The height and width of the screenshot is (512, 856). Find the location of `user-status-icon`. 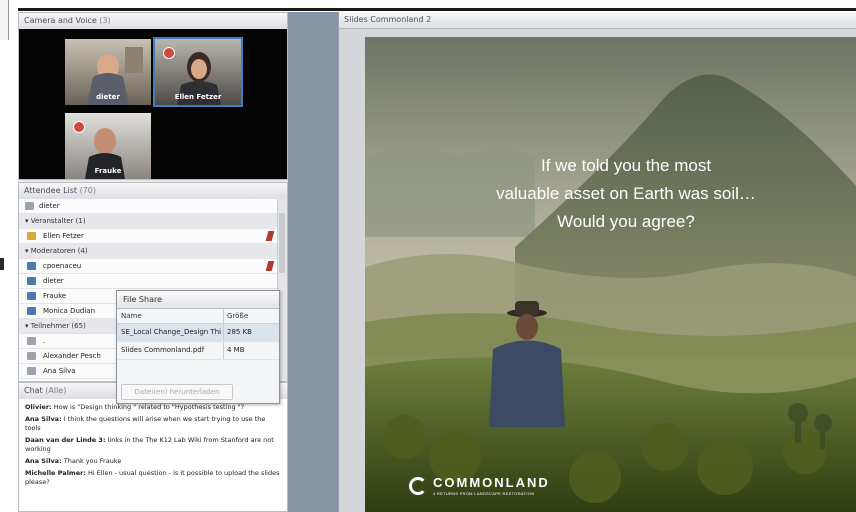

user-status-icon is located at coordinates (29, 206).